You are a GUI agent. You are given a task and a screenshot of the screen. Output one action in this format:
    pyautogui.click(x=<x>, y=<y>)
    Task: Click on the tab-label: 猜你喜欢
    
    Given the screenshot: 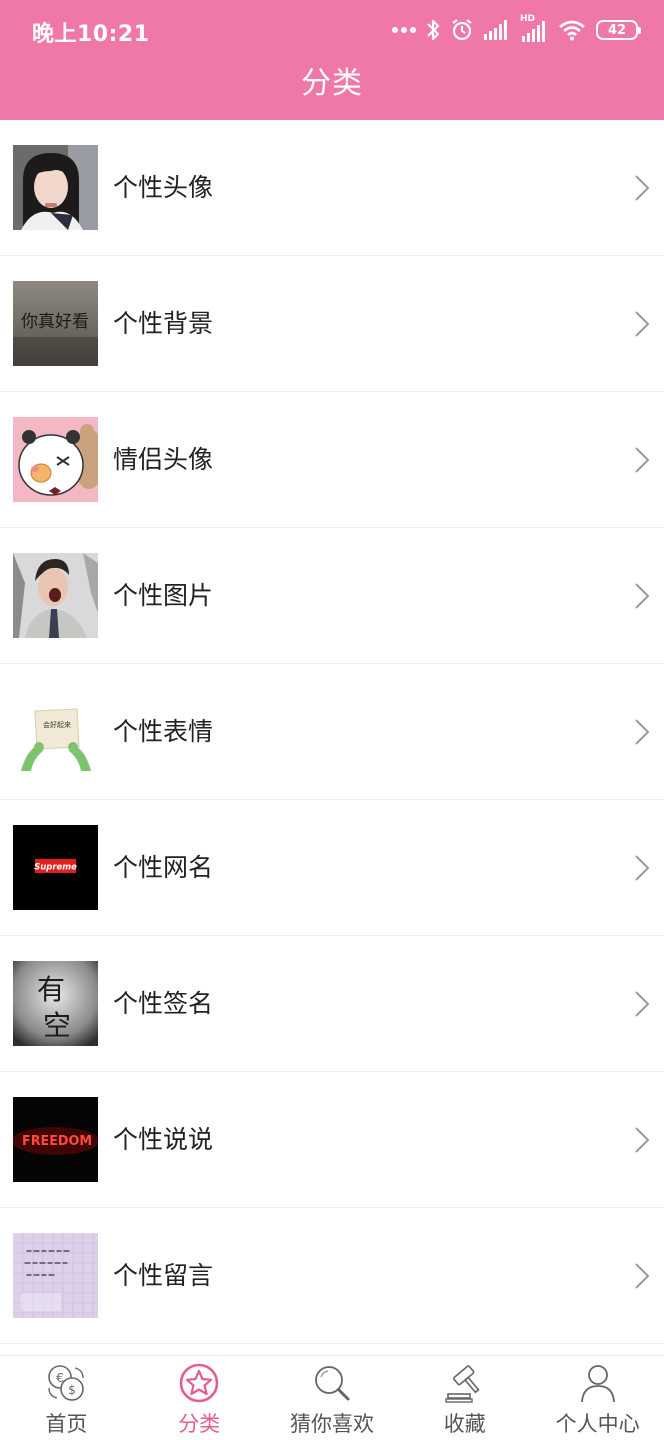 What is the action you would take?
    pyautogui.click(x=331, y=1424)
    